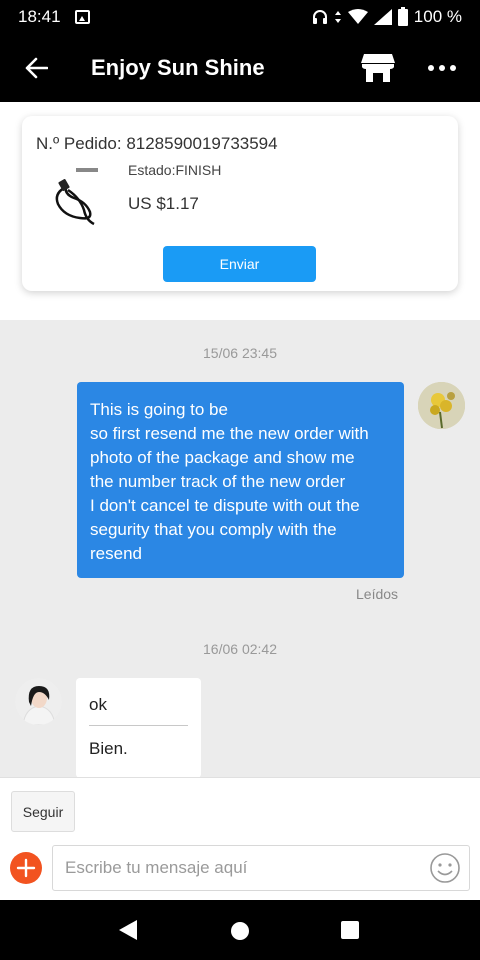 The image size is (480, 960). I want to click on more-dots-icon, so click(442, 68).